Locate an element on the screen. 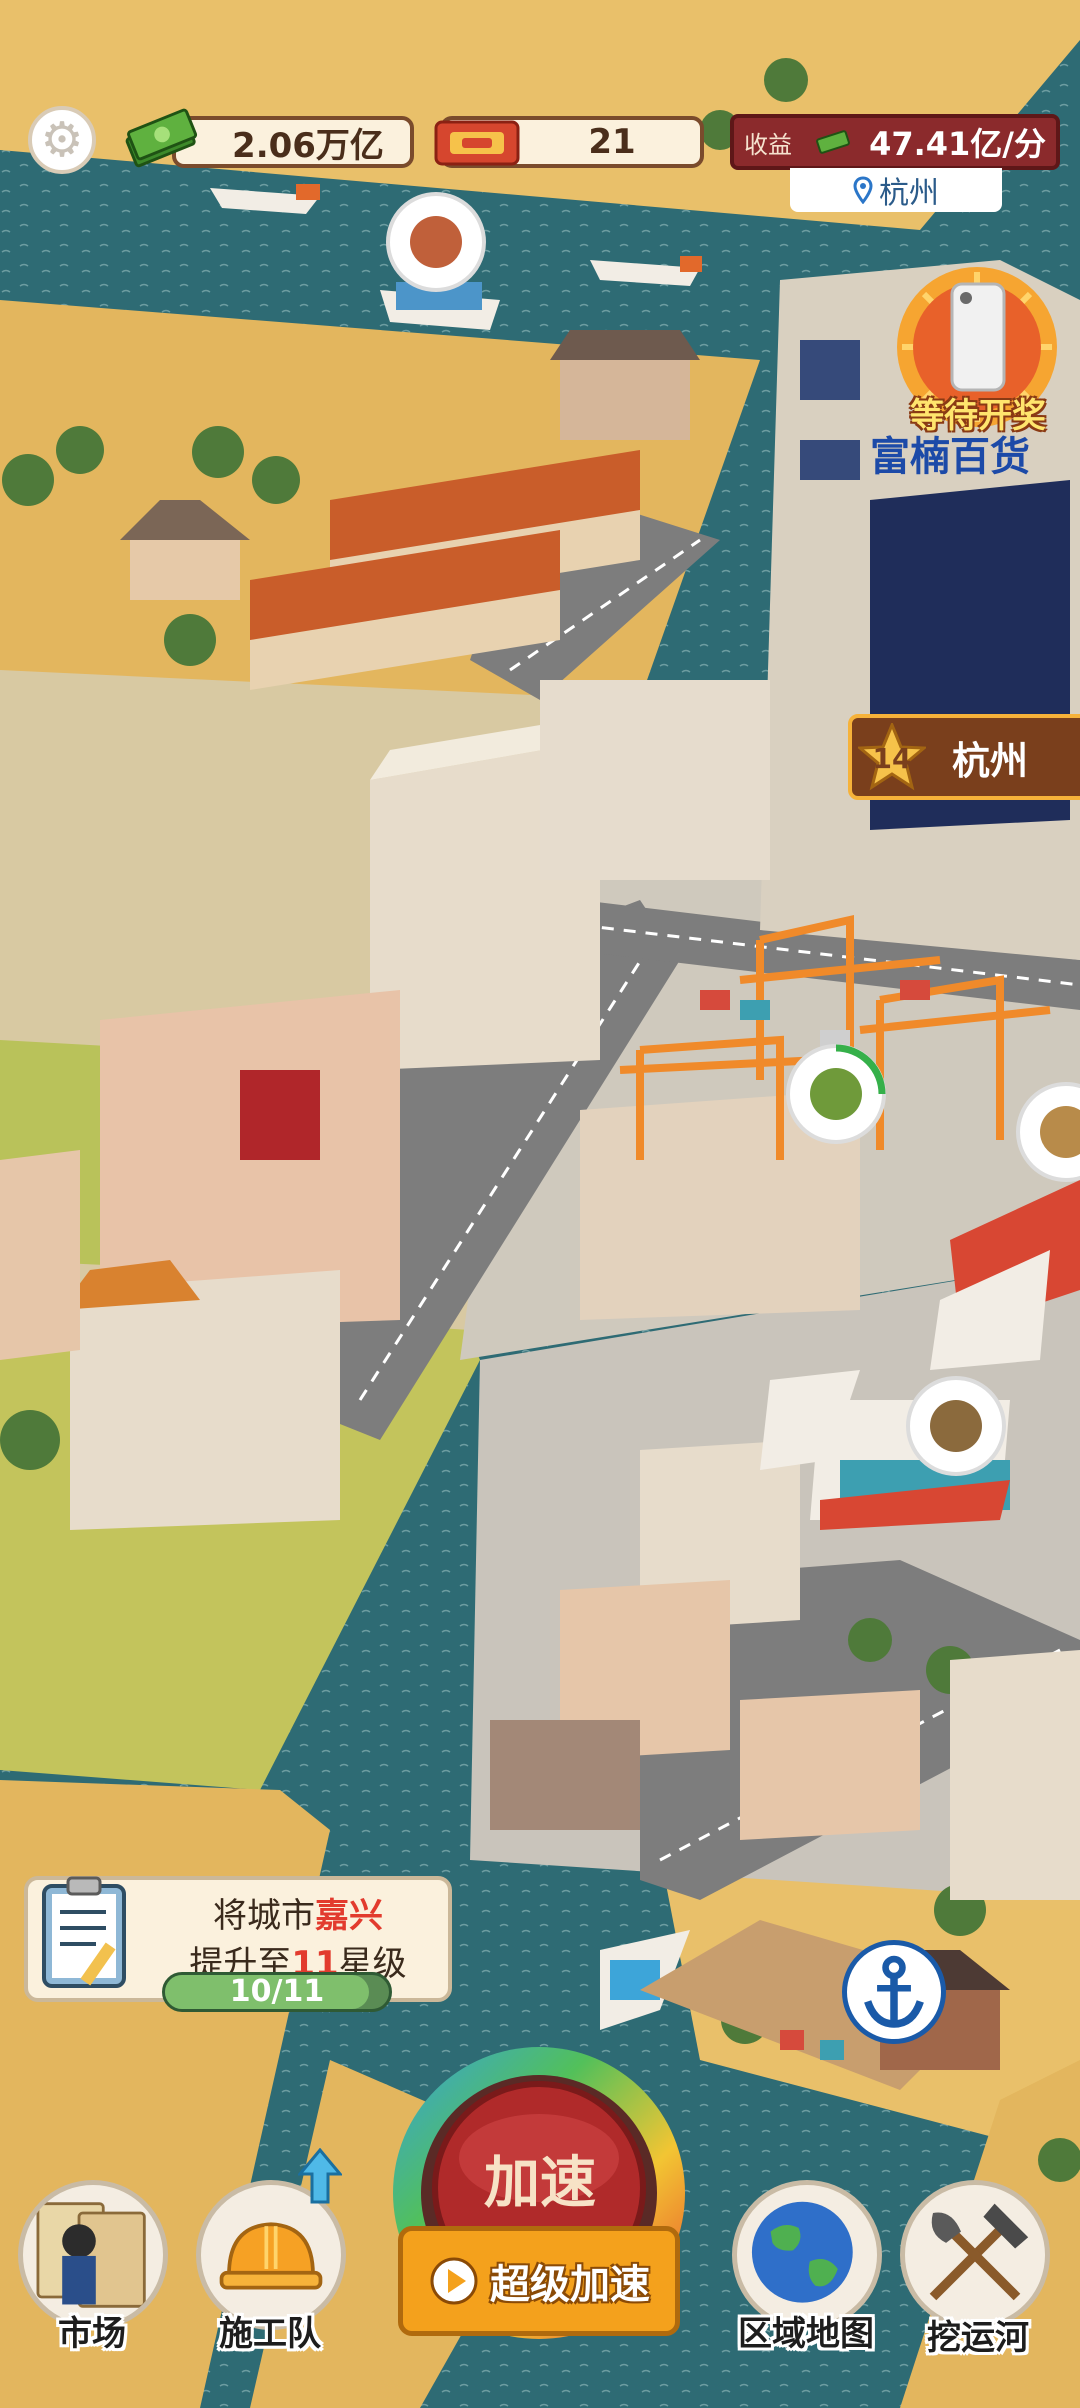 The height and width of the screenshot is (2408, 1080). cash-value: 2.06万亿 is located at coordinates (308, 145).